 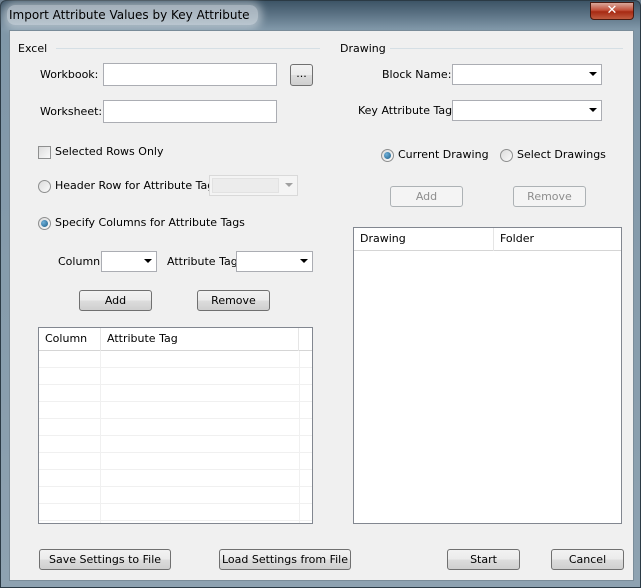 I want to click on cancel-button: Cancel, so click(x=587, y=559).